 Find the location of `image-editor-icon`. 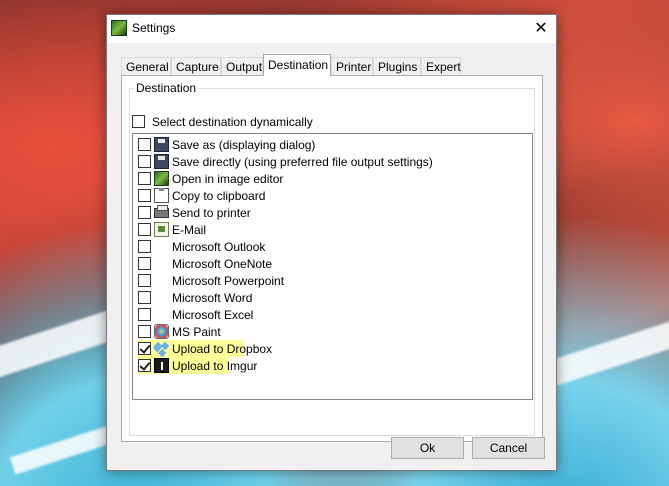

image-editor-icon is located at coordinates (161, 178).